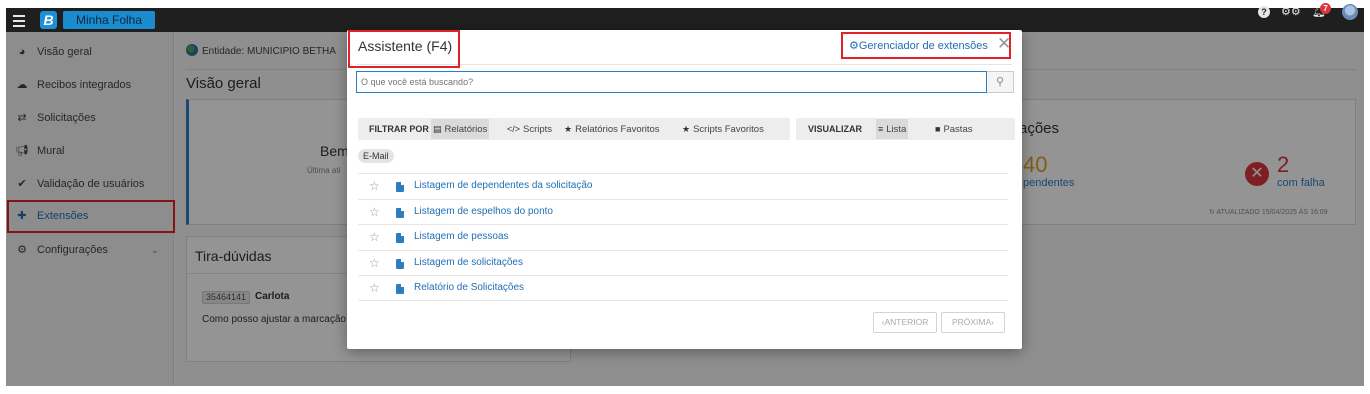 The image size is (1370, 394). I want to click on view-pastas: ■ Pastas, so click(953, 129).